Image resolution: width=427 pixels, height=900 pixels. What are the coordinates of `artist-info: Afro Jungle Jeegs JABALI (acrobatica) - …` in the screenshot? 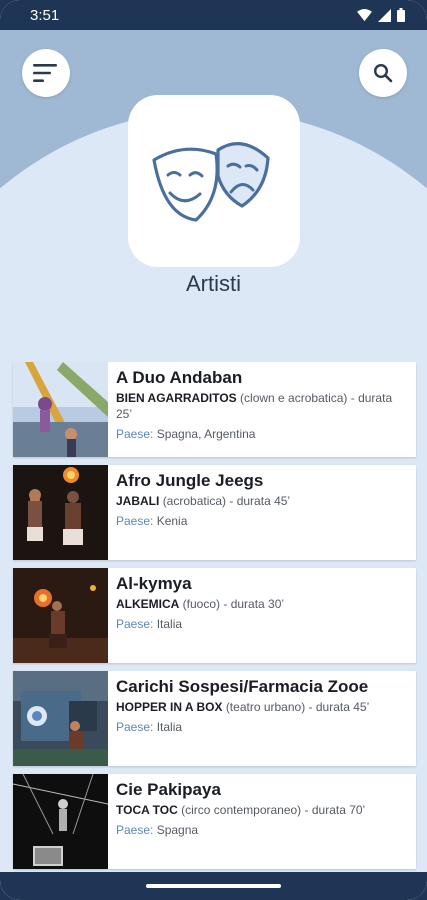 It's located at (262, 512).